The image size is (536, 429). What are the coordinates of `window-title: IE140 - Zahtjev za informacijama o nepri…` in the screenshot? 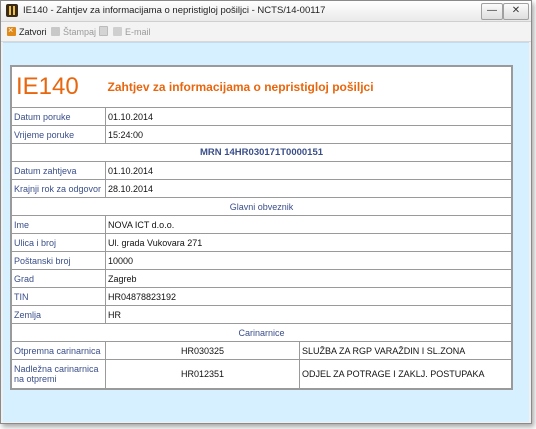 It's located at (174, 10).